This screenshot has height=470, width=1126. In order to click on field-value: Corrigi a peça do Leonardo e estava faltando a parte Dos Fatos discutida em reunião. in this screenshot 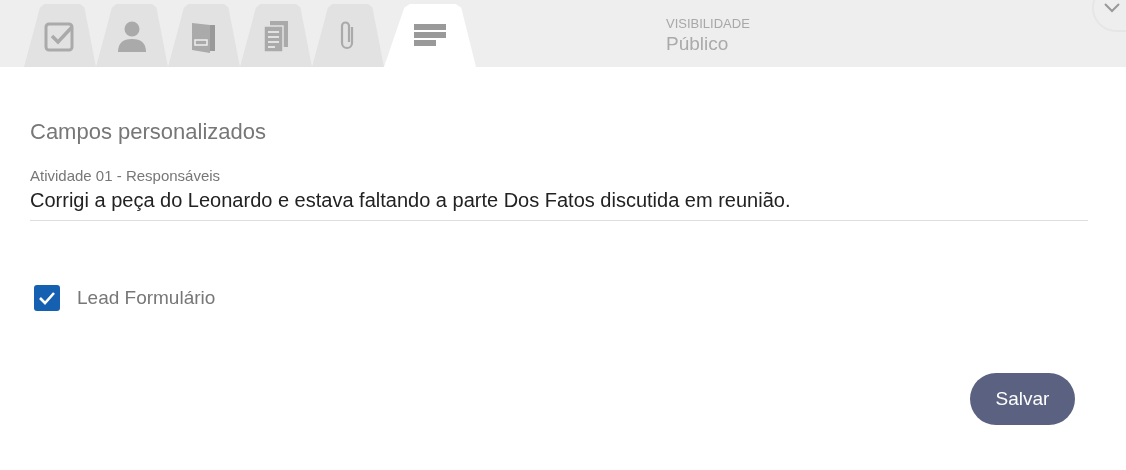, I will do `click(411, 200)`.